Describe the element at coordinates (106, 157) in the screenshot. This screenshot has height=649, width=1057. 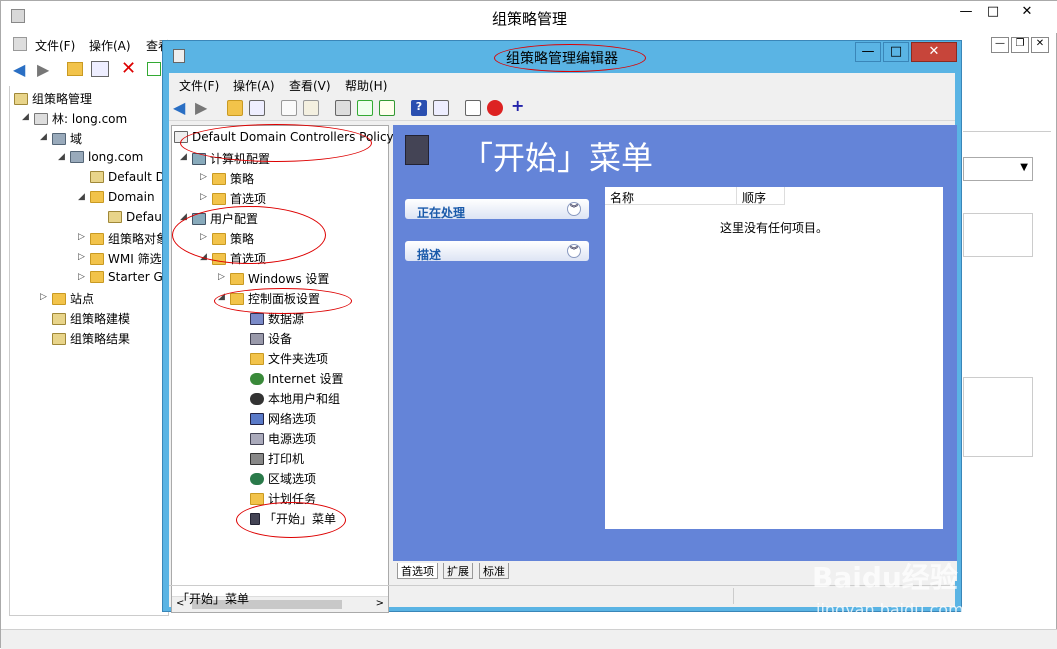
I see `tree-domain: long.com` at that location.